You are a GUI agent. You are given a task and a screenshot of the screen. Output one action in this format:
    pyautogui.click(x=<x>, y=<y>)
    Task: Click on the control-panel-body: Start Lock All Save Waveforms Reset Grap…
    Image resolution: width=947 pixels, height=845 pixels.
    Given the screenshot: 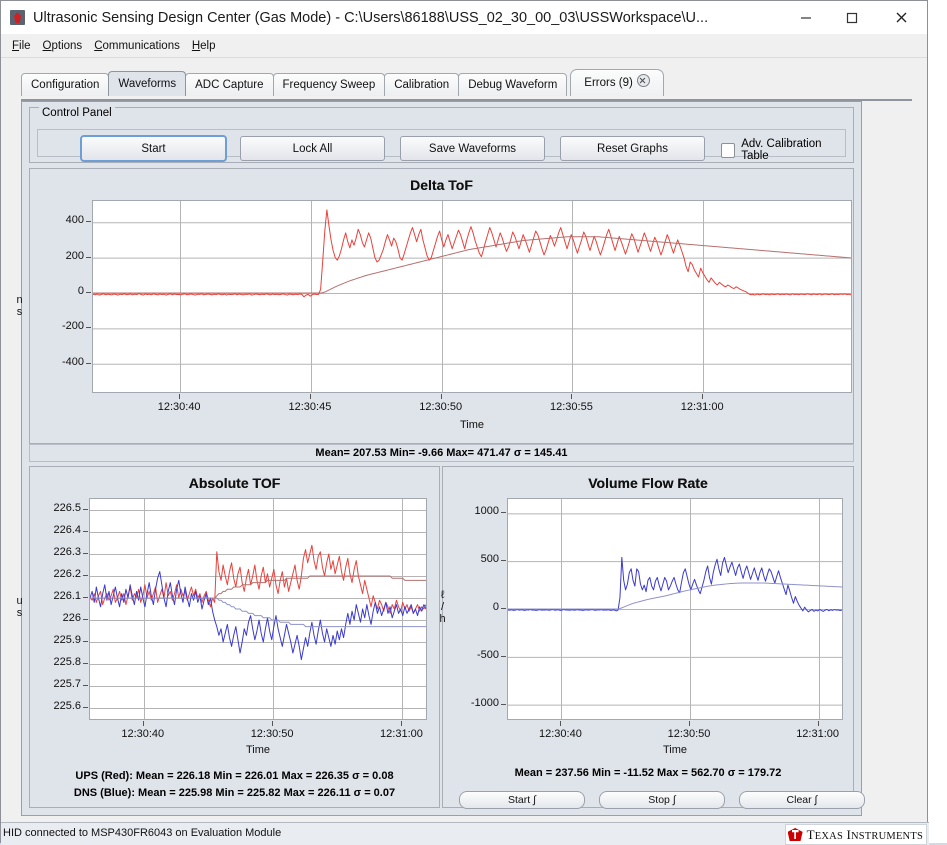 What is the action you would take?
    pyautogui.click(x=441, y=145)
    